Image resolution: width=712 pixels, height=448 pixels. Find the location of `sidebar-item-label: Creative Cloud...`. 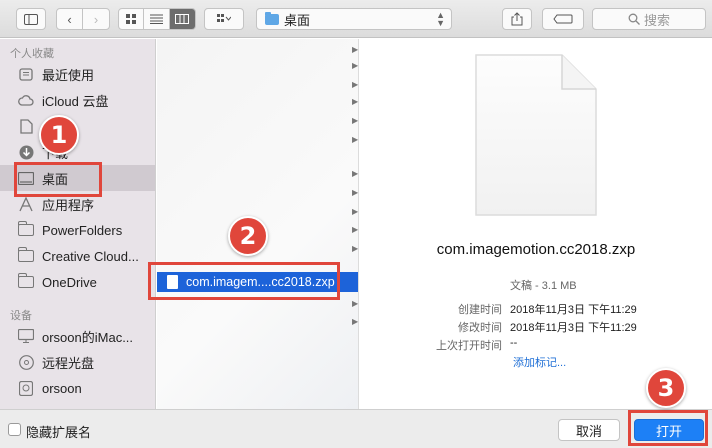

sidebar-item-label: Creative Cloud... is located at coordinates (90, 256).